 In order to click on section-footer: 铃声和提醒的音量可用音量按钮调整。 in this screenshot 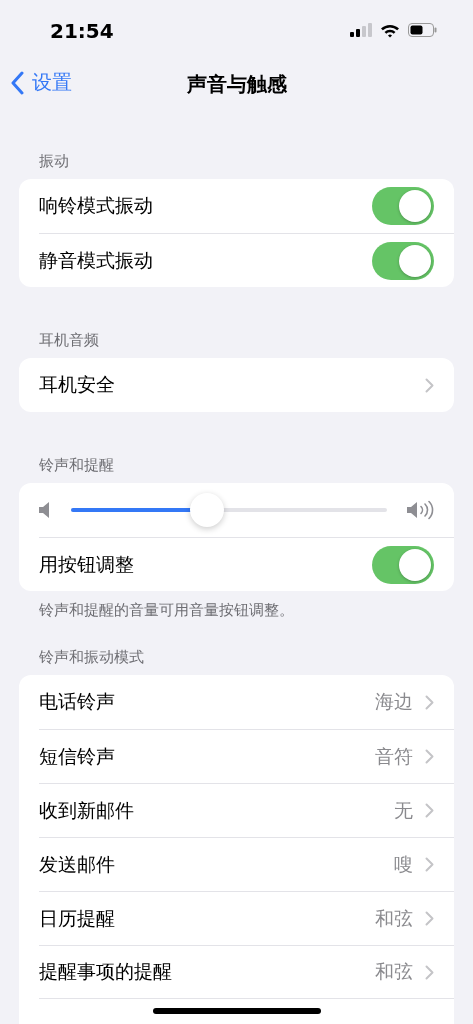, I will do `click(236, 605)`.